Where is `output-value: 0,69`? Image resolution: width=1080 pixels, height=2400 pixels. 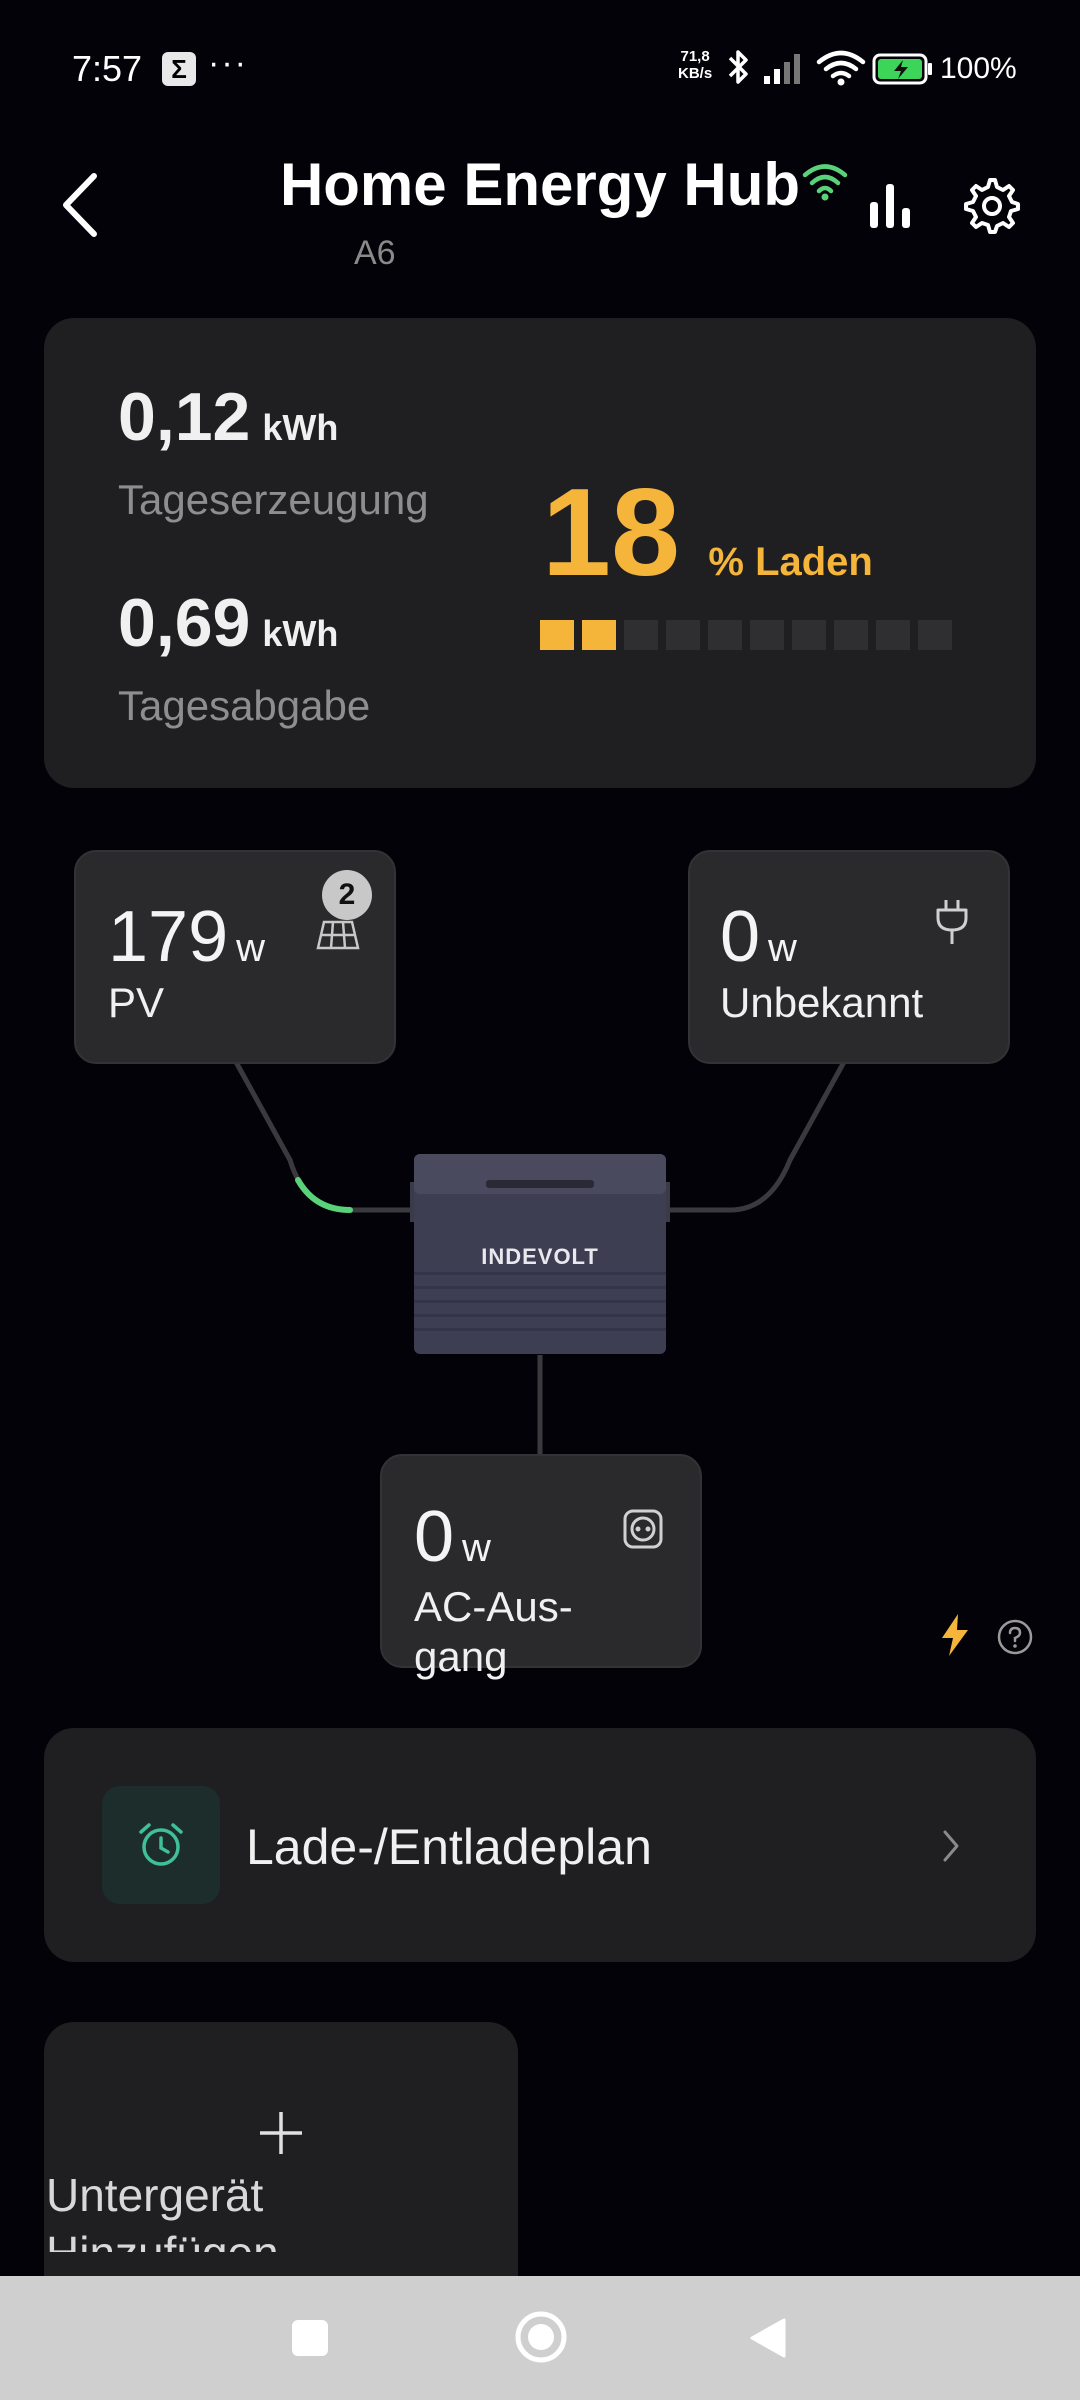 output-value: 0,69 is located at coordinates (184, 623).